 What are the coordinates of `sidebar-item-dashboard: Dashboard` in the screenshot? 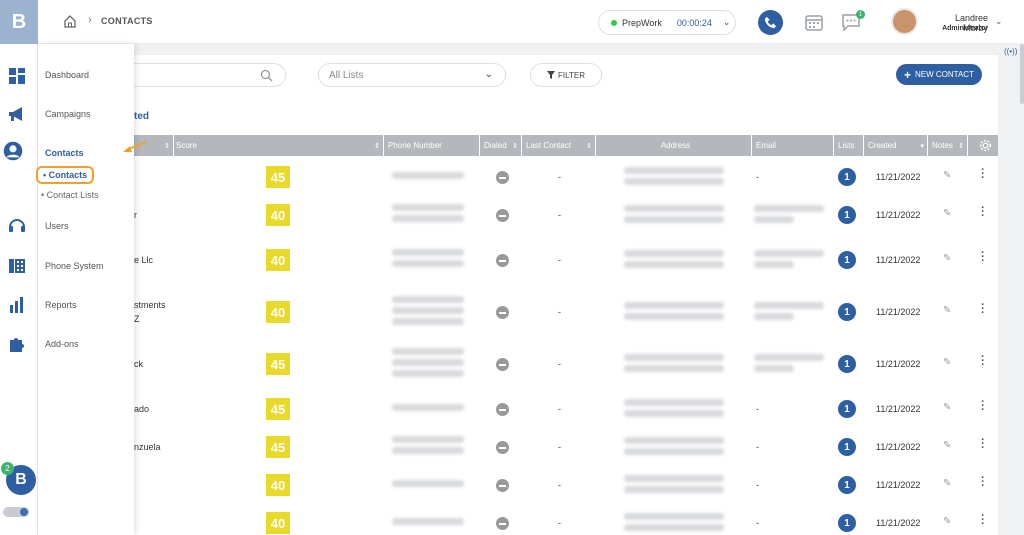 It's located at (67, 75).